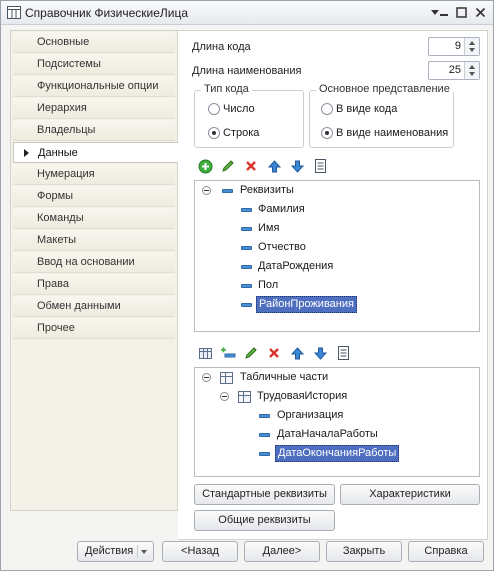  I want to click on nav-item-subsystems: Подсистемы, so click(94, 64).